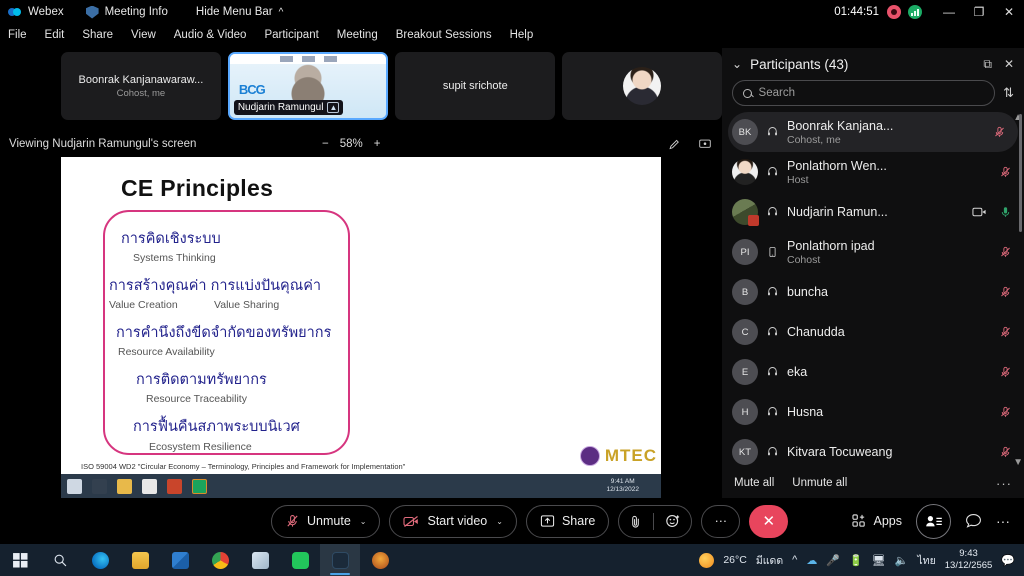  What do you see at coordinates (987, 64) in the screenshot?
I see `popout-panel-icon: ⧉` at bounding box center [987, 64].